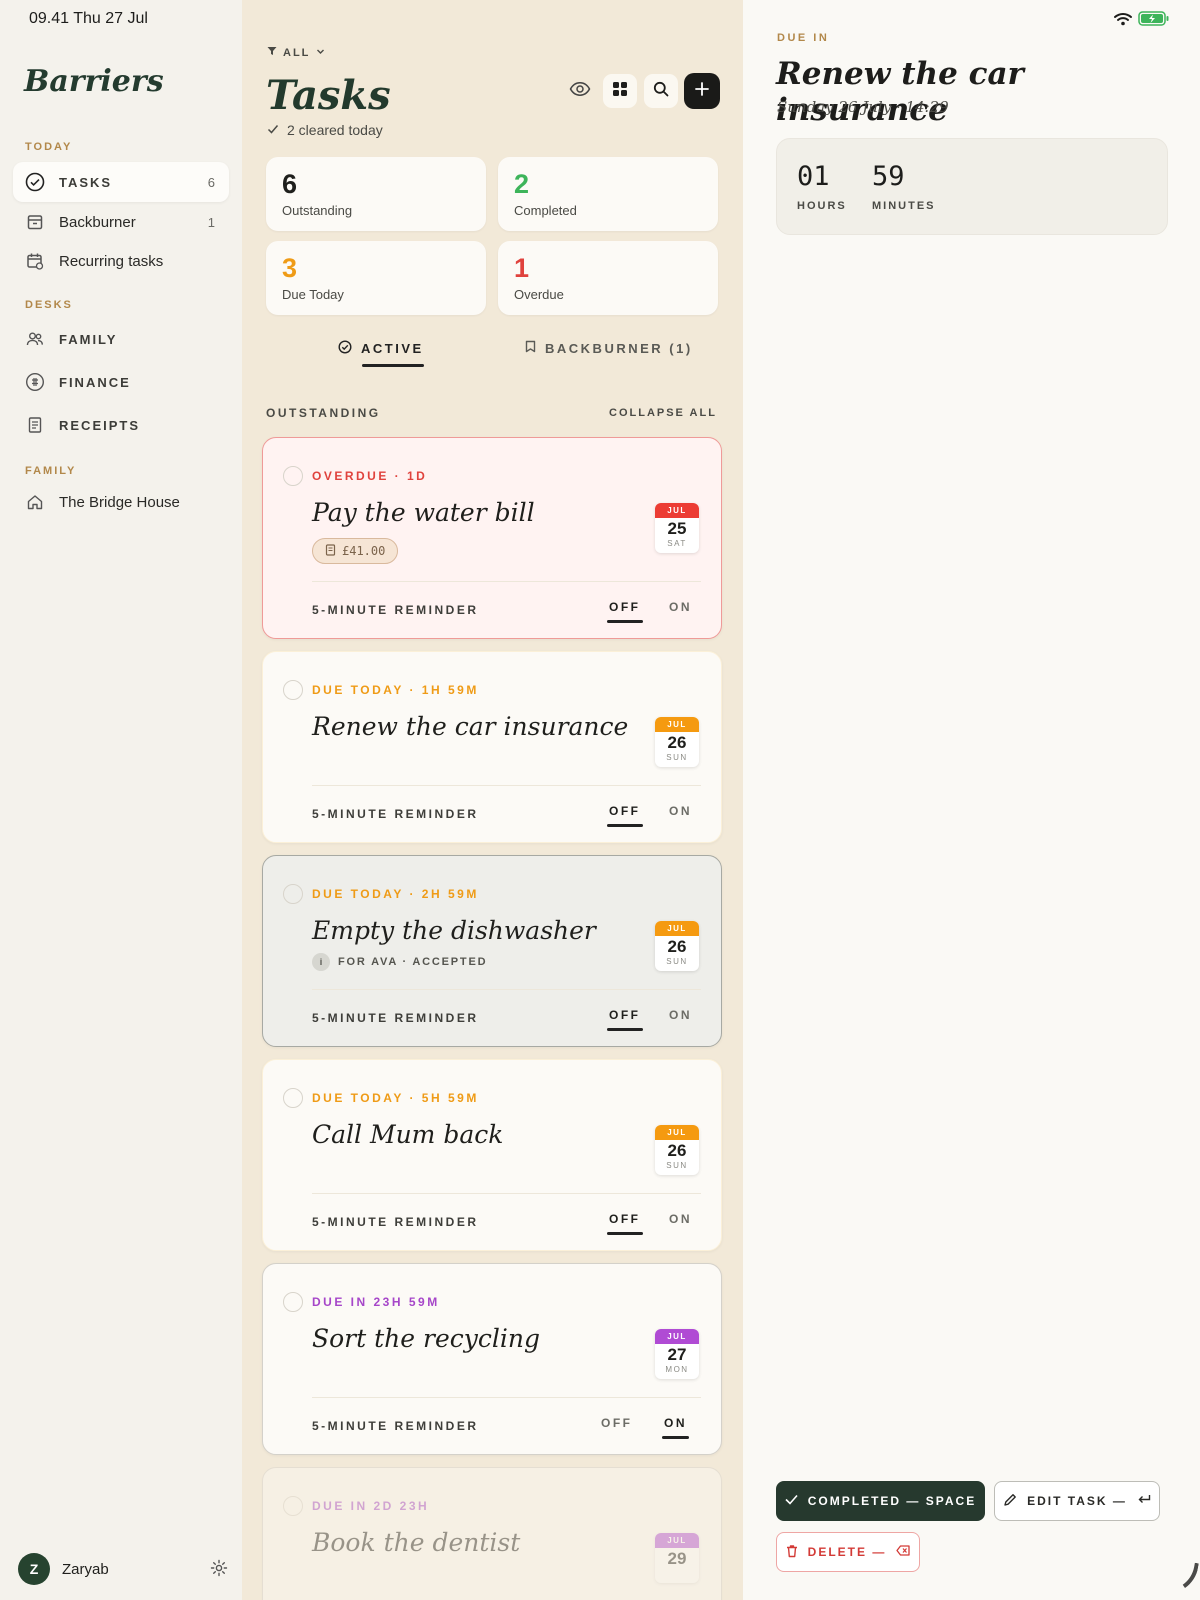 The height and width of the screenshot is (1600, 1200). Describe the element at coordinates (1010, 1501) in the screenshot. I see `pencil-icon` at that location.